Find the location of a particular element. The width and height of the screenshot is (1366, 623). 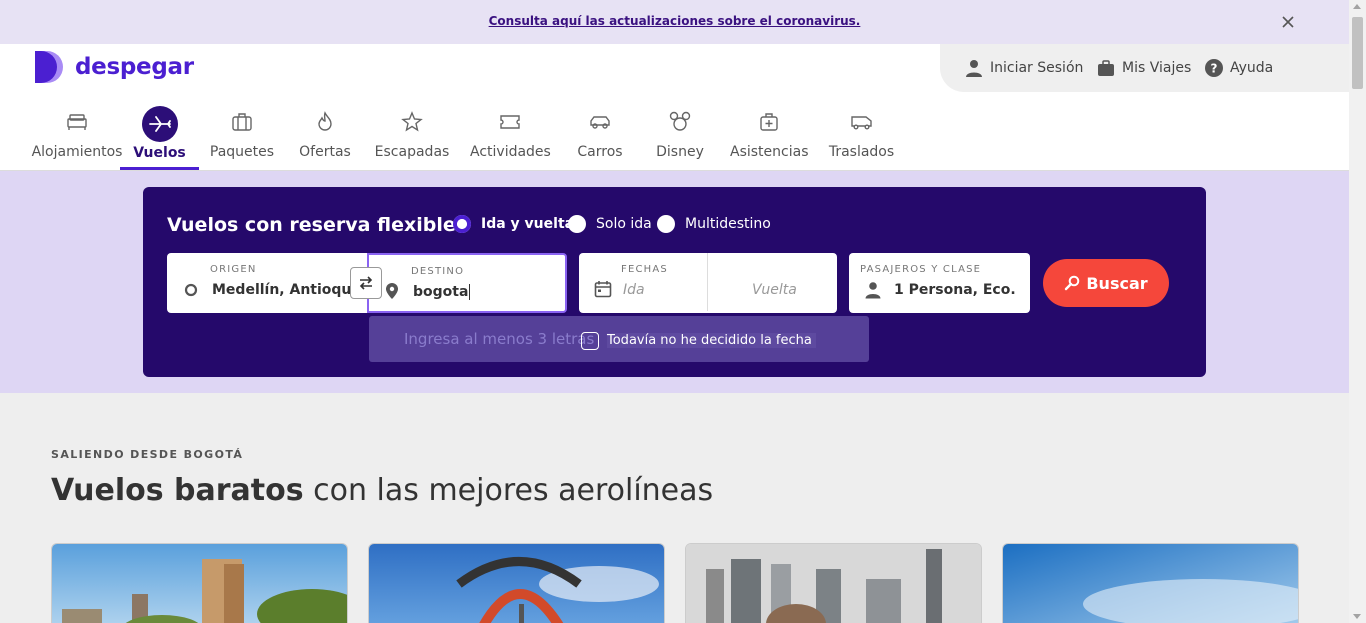

nav-item-vuelos: Vuelos is located at coordinates (159, 138).